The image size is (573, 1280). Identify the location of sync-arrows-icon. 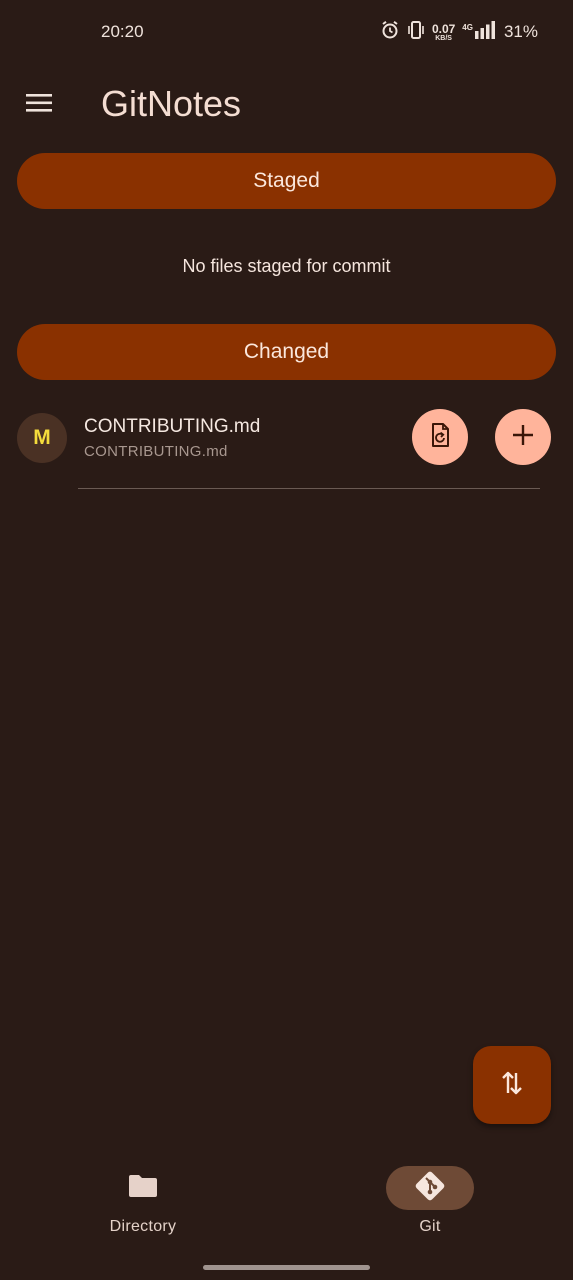
(512, 1085).